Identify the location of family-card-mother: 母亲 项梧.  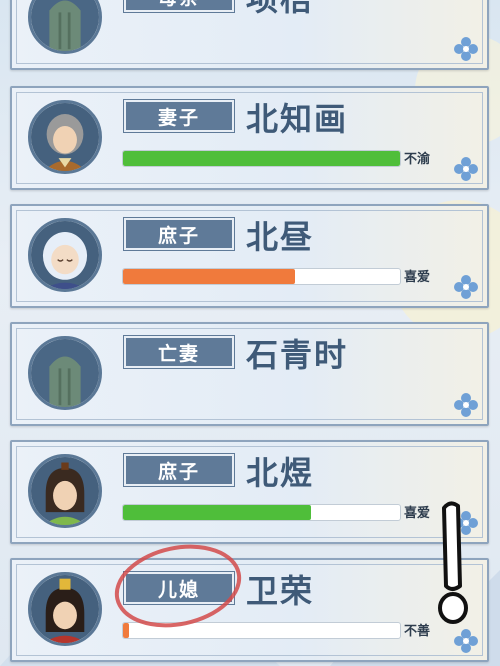
(249, 35).